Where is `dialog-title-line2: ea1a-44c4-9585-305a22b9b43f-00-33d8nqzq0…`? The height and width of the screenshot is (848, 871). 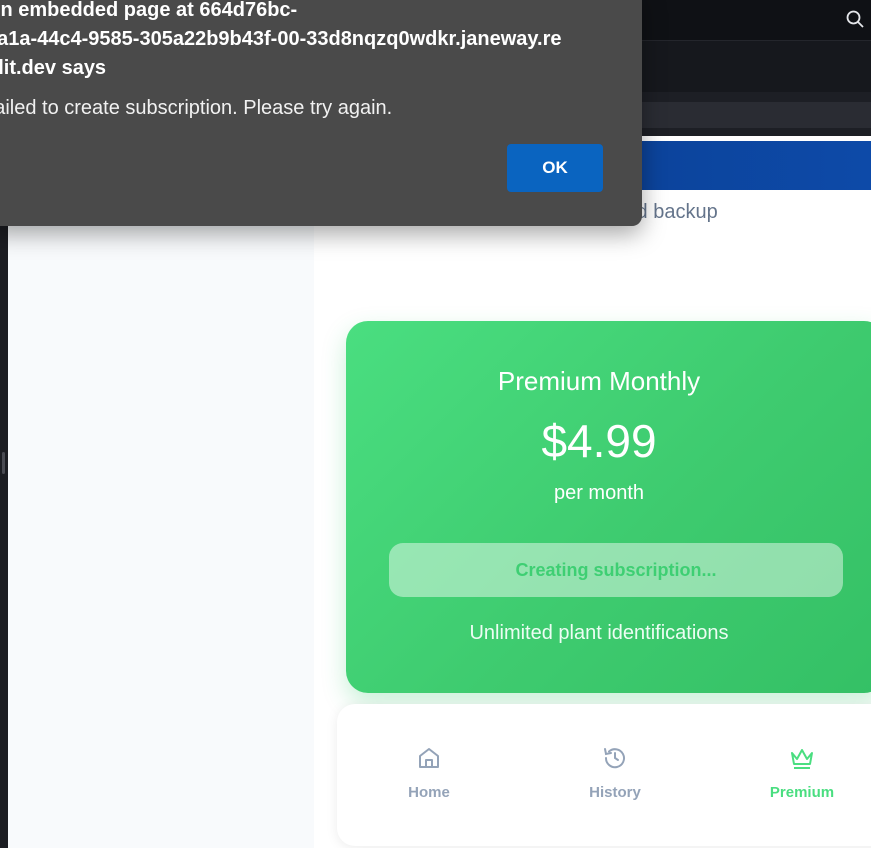 dialog-title-line2: ea1a-44c4-9585-305a22b9b43f-00-33d8nqzq0… is located at coordinates (281, 39).